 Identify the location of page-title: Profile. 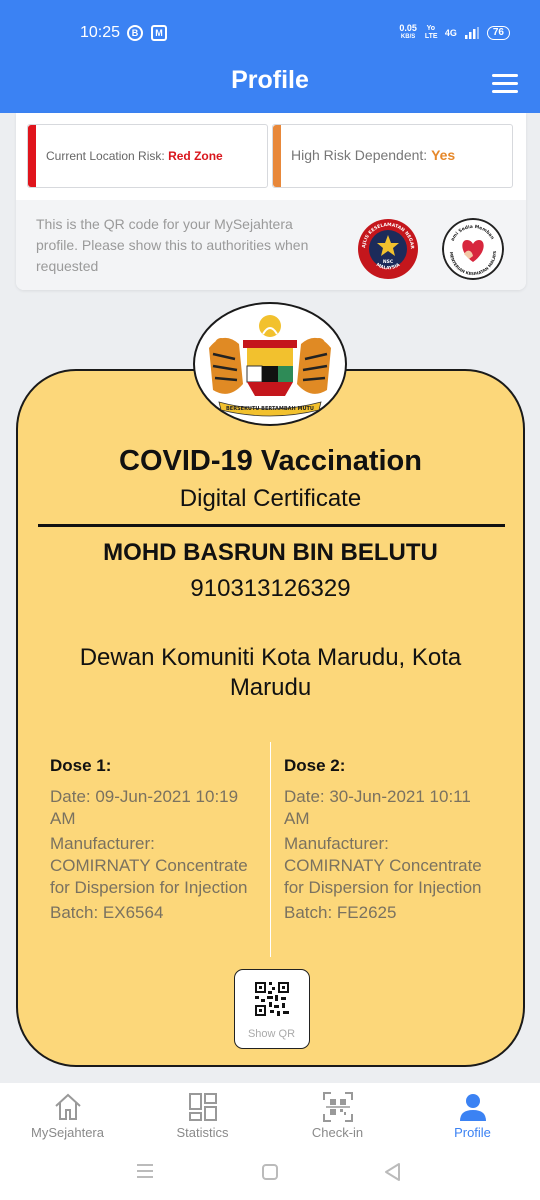
(270, 80).